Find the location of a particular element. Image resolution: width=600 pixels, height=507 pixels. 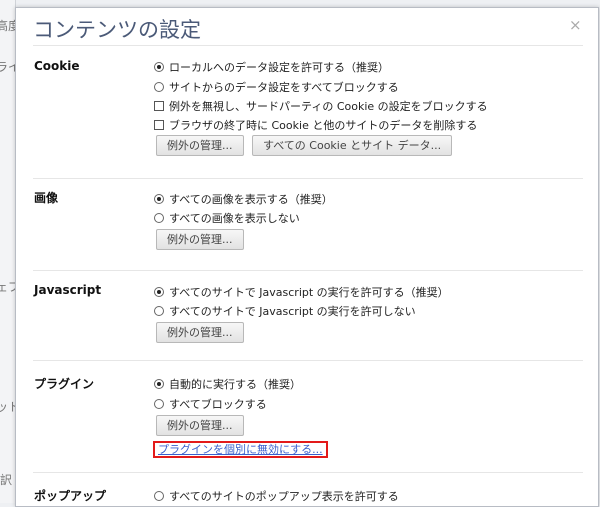

option-label: すべてブロックする is located at coordinates (218, 404).